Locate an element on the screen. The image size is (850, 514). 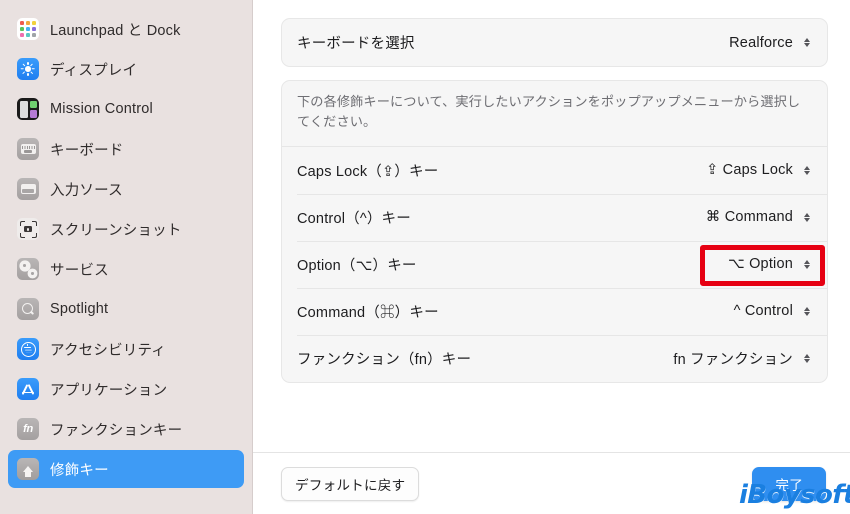
sidebar-item-label: サービス is located at coordinates (79, 270).